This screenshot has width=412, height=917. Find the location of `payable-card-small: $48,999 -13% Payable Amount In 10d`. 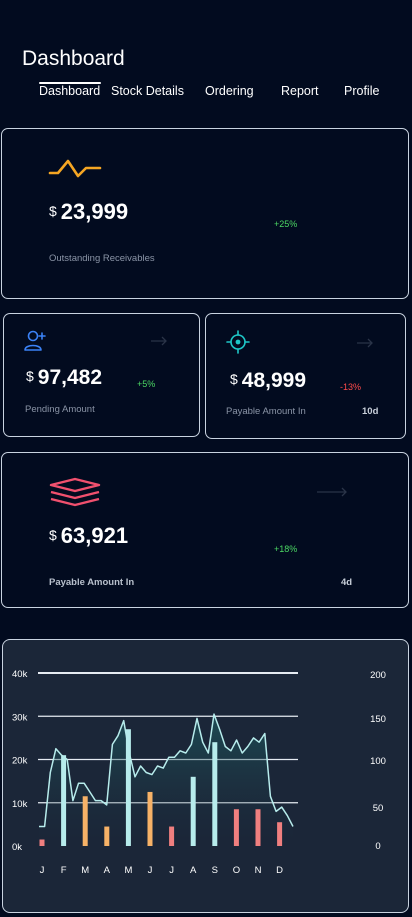

payable-card-small: $48,999 -13% Payable Amount In 10d is located at coordinates (305, 376).